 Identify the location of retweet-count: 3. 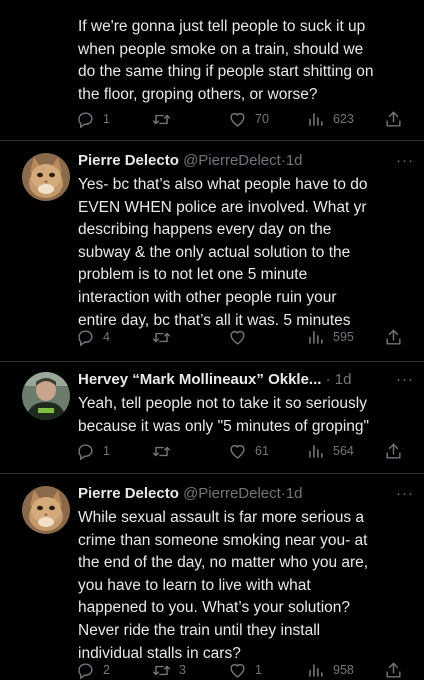
(182, 670).